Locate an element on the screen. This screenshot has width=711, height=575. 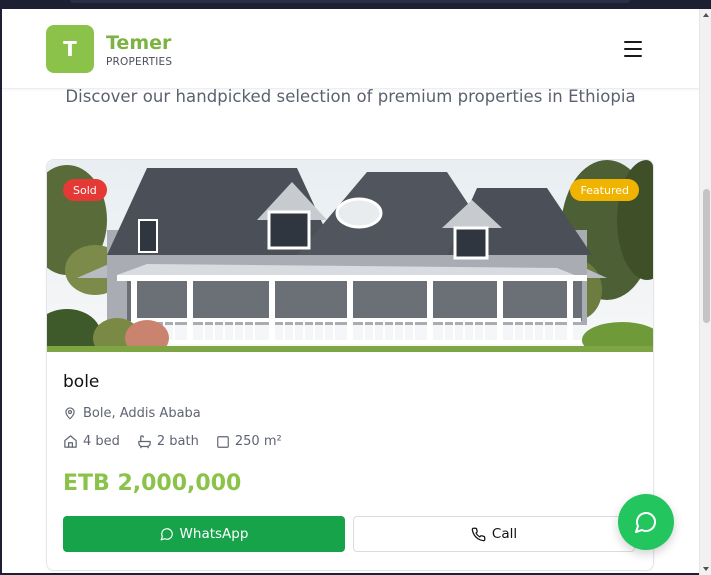
property-location: Bole, Addis Ababa is located at coordinates (132, 413).